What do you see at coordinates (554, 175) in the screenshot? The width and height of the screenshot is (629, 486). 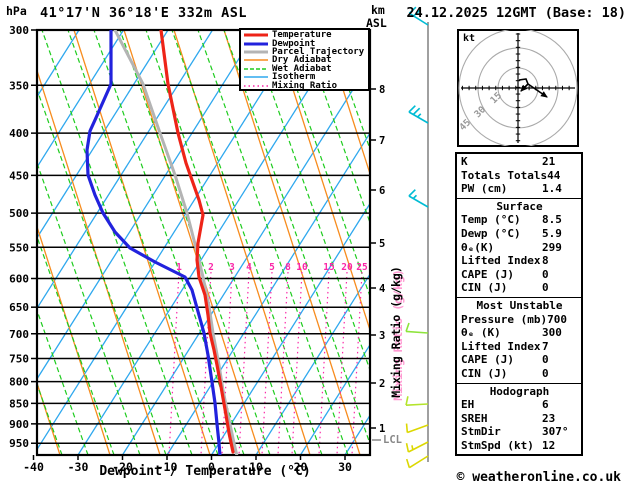 I see `table-row-value: 44` at bounding box center [554, 175].